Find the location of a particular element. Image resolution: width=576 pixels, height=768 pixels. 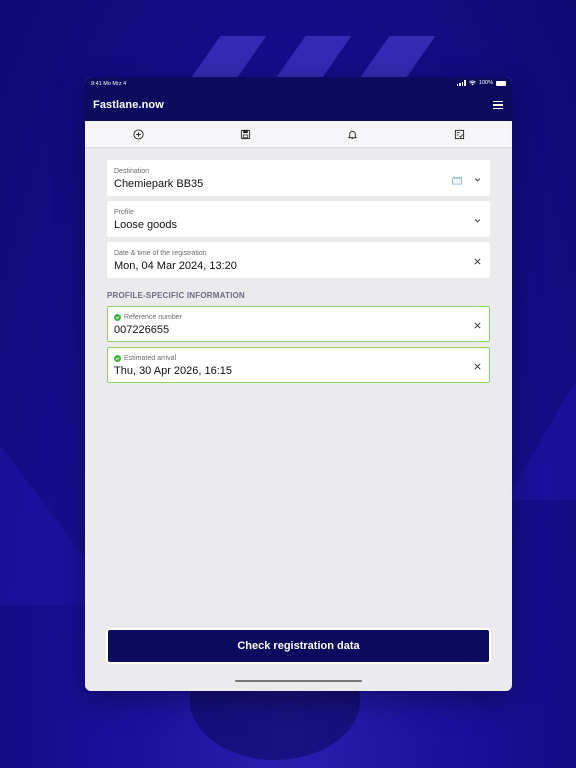

profile-value: Loose goods is located at coordinates (145, 225).